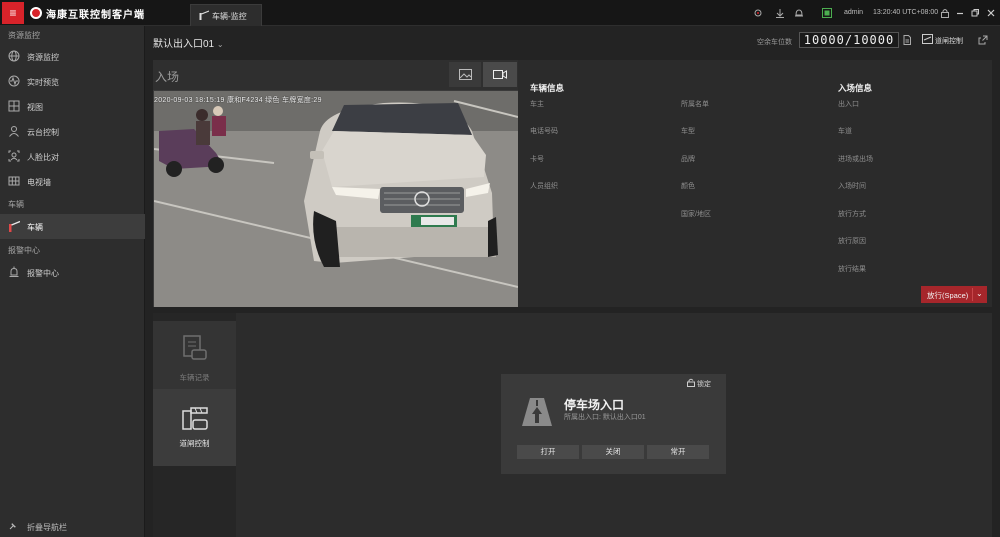  Describe the element at coordinates (43, 132) in the screenshot. I see `sidebar-item-label: 云台控制` at that location.